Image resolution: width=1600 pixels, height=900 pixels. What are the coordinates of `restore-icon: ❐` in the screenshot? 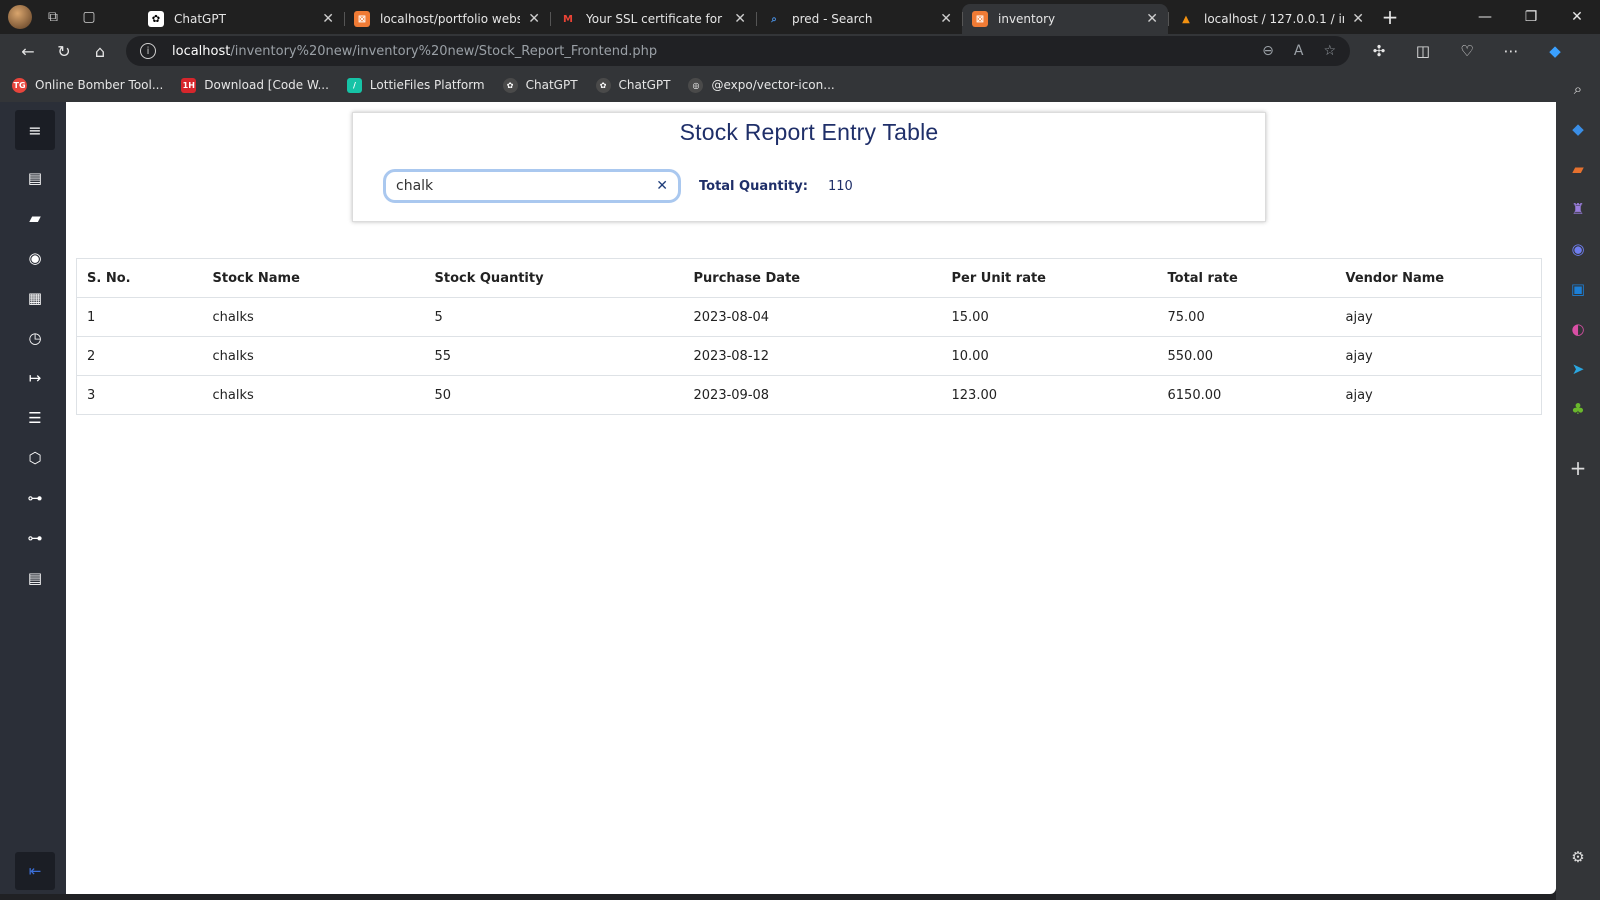 It's located at (1531, 17).